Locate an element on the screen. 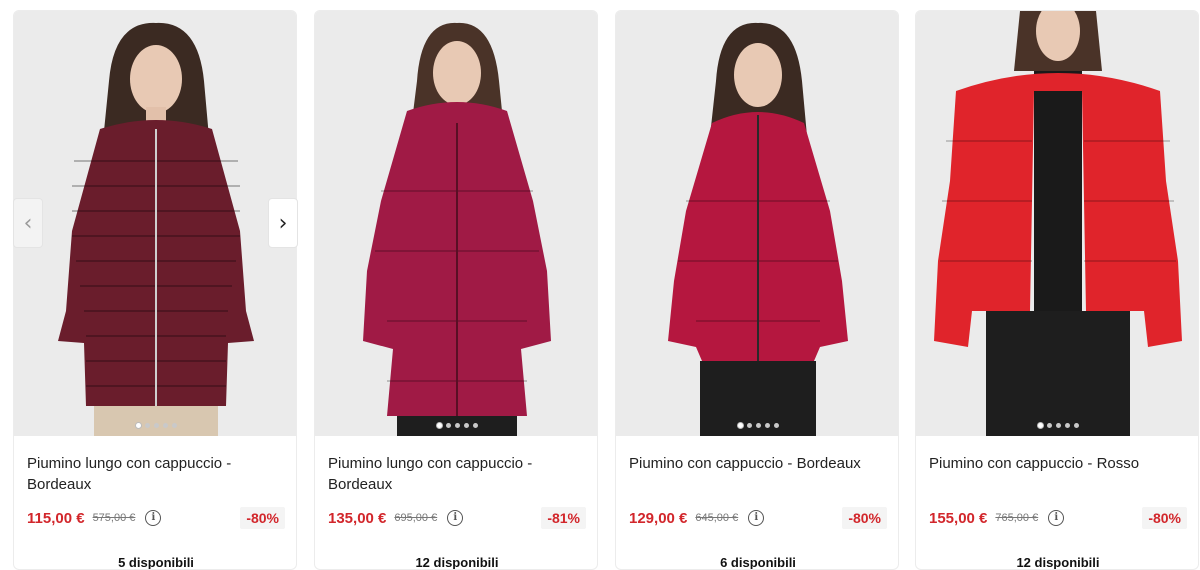 The height and width of the screenshot is (570, 1200). carousel-prev-button: ‹ is located at coordinates (28, 223).